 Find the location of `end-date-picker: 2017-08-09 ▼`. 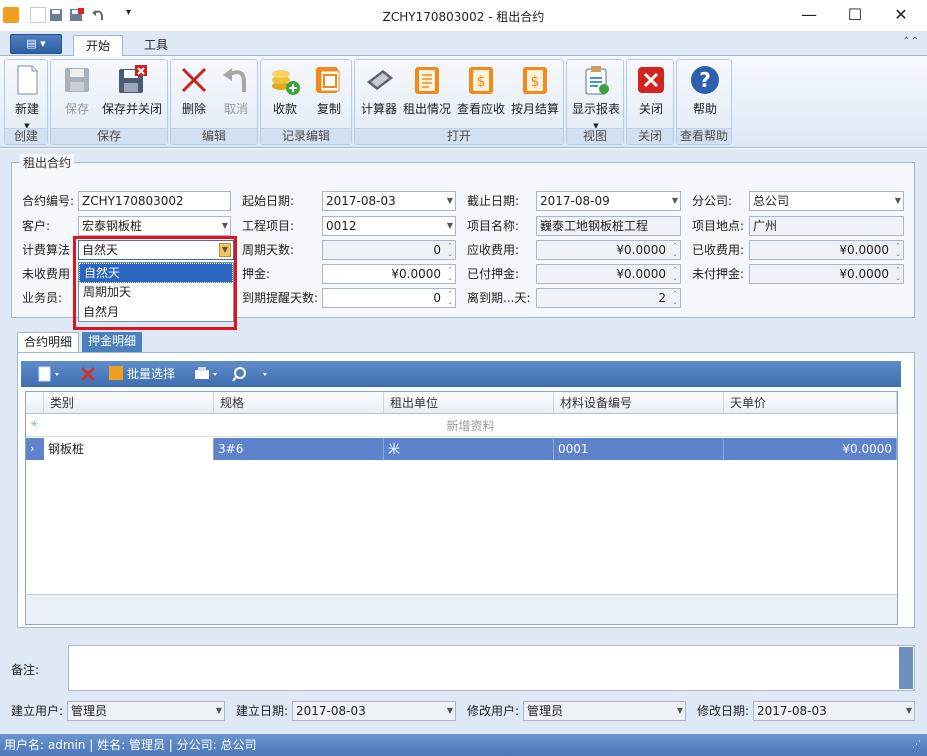

end-date-picker: 2017-08-09 ▼ is located at coordinates (608, 201).